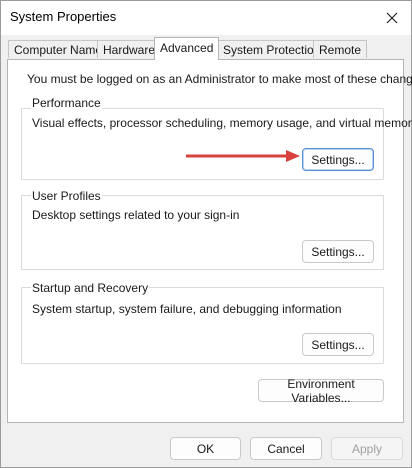 The height and width of the screenshot is (468, 412). Describe the element at coordinates (272, 49) in the screenshot. I see `tab-system-protection: System Protection` at that location.